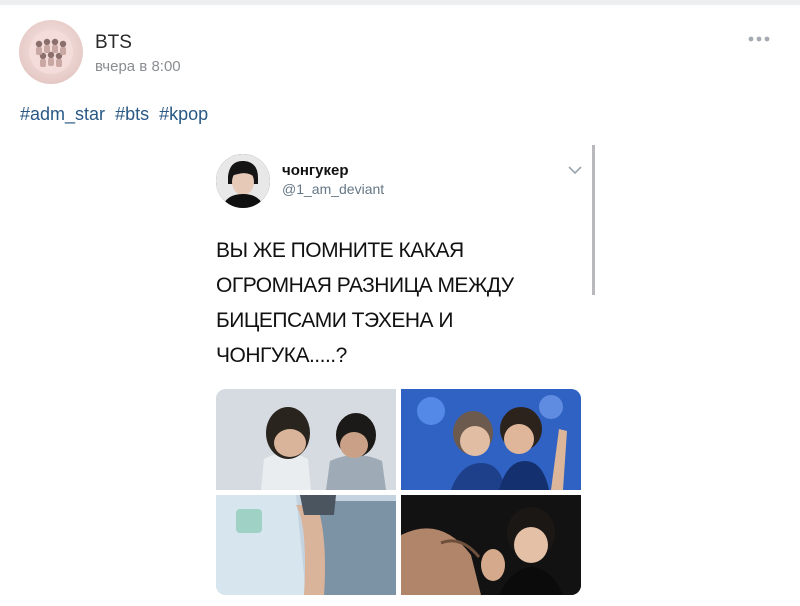 The height and width of the screenshot is (606, 800). Describe the element at coordinates (132, 114) in the screenshot. I see `hashtag-link: #bts` at that location.